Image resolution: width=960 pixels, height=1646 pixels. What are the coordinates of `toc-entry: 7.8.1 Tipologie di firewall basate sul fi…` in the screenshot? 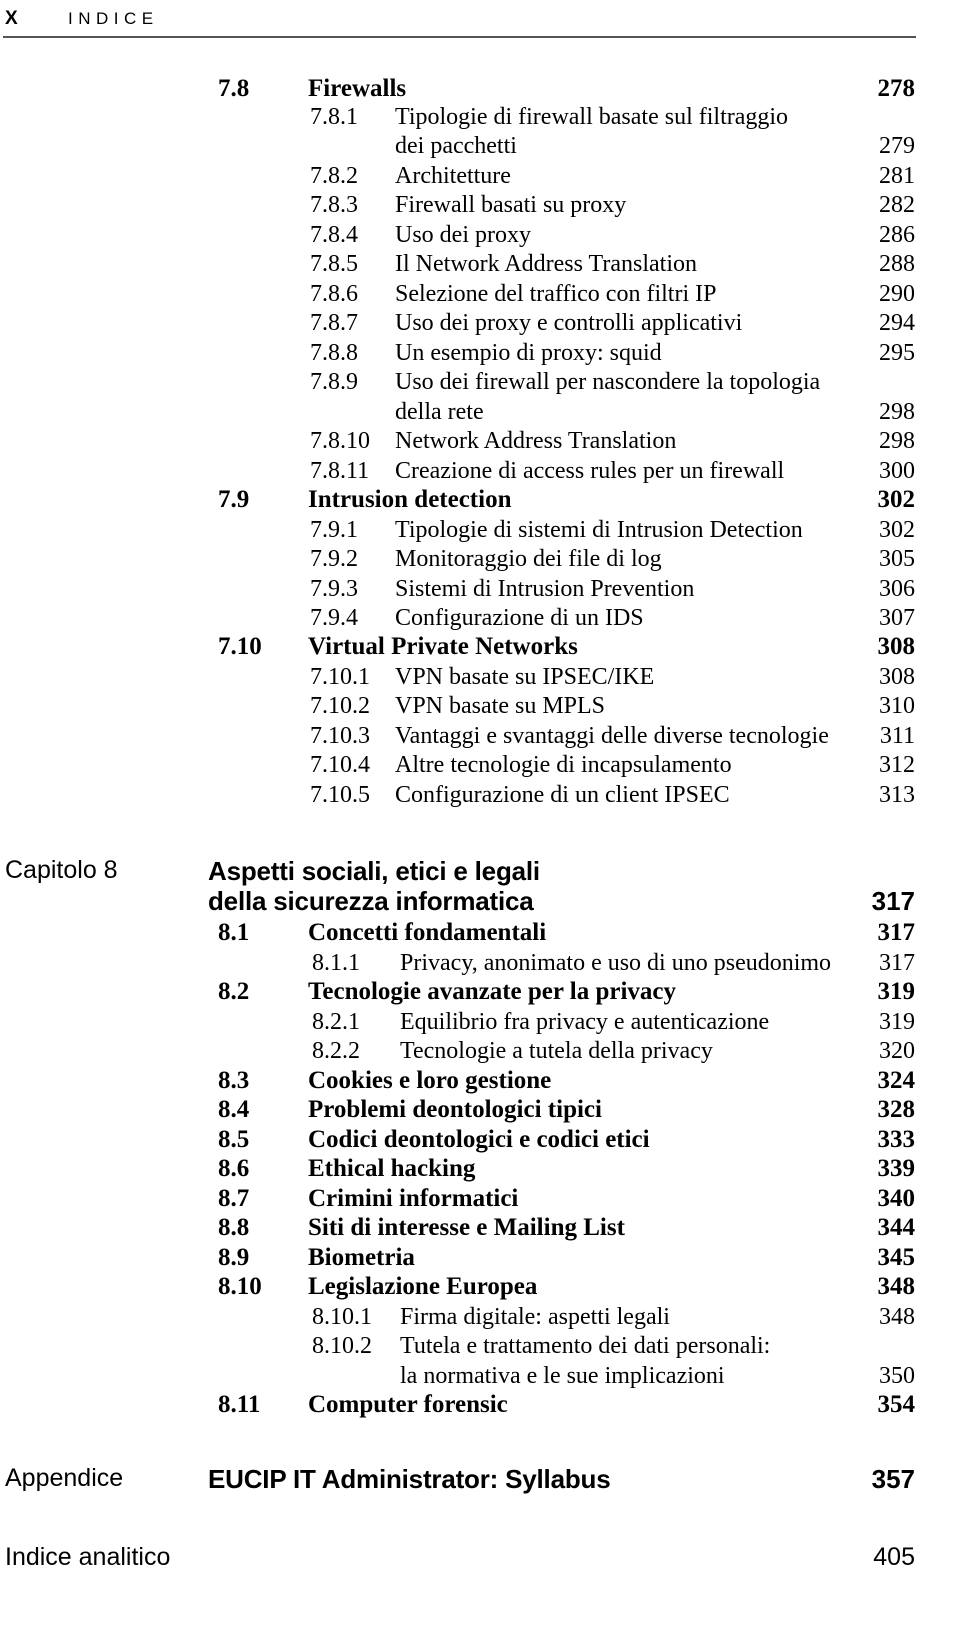 It's located at (480, 119).